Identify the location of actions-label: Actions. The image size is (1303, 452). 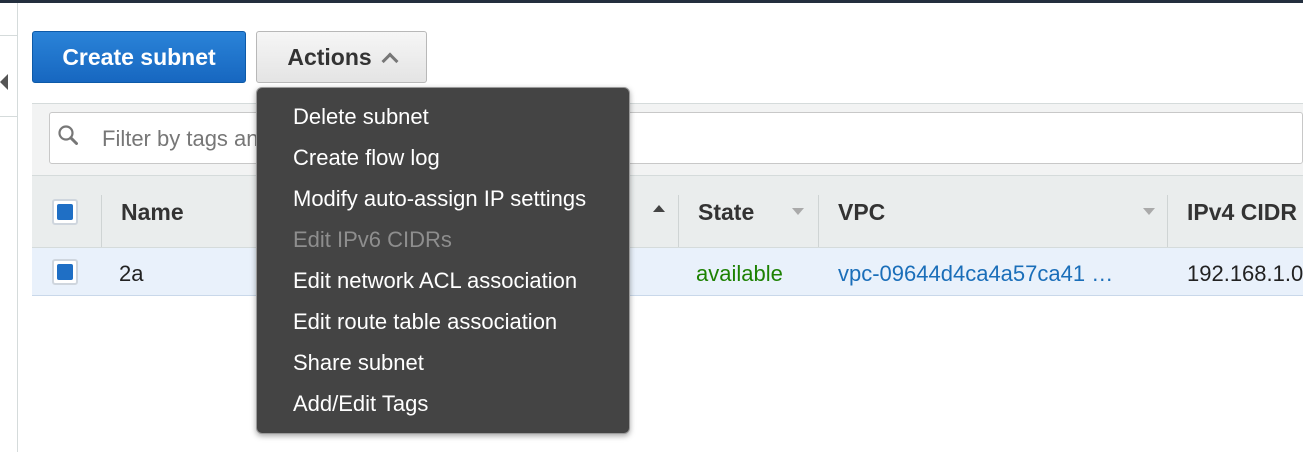
(329, 56).